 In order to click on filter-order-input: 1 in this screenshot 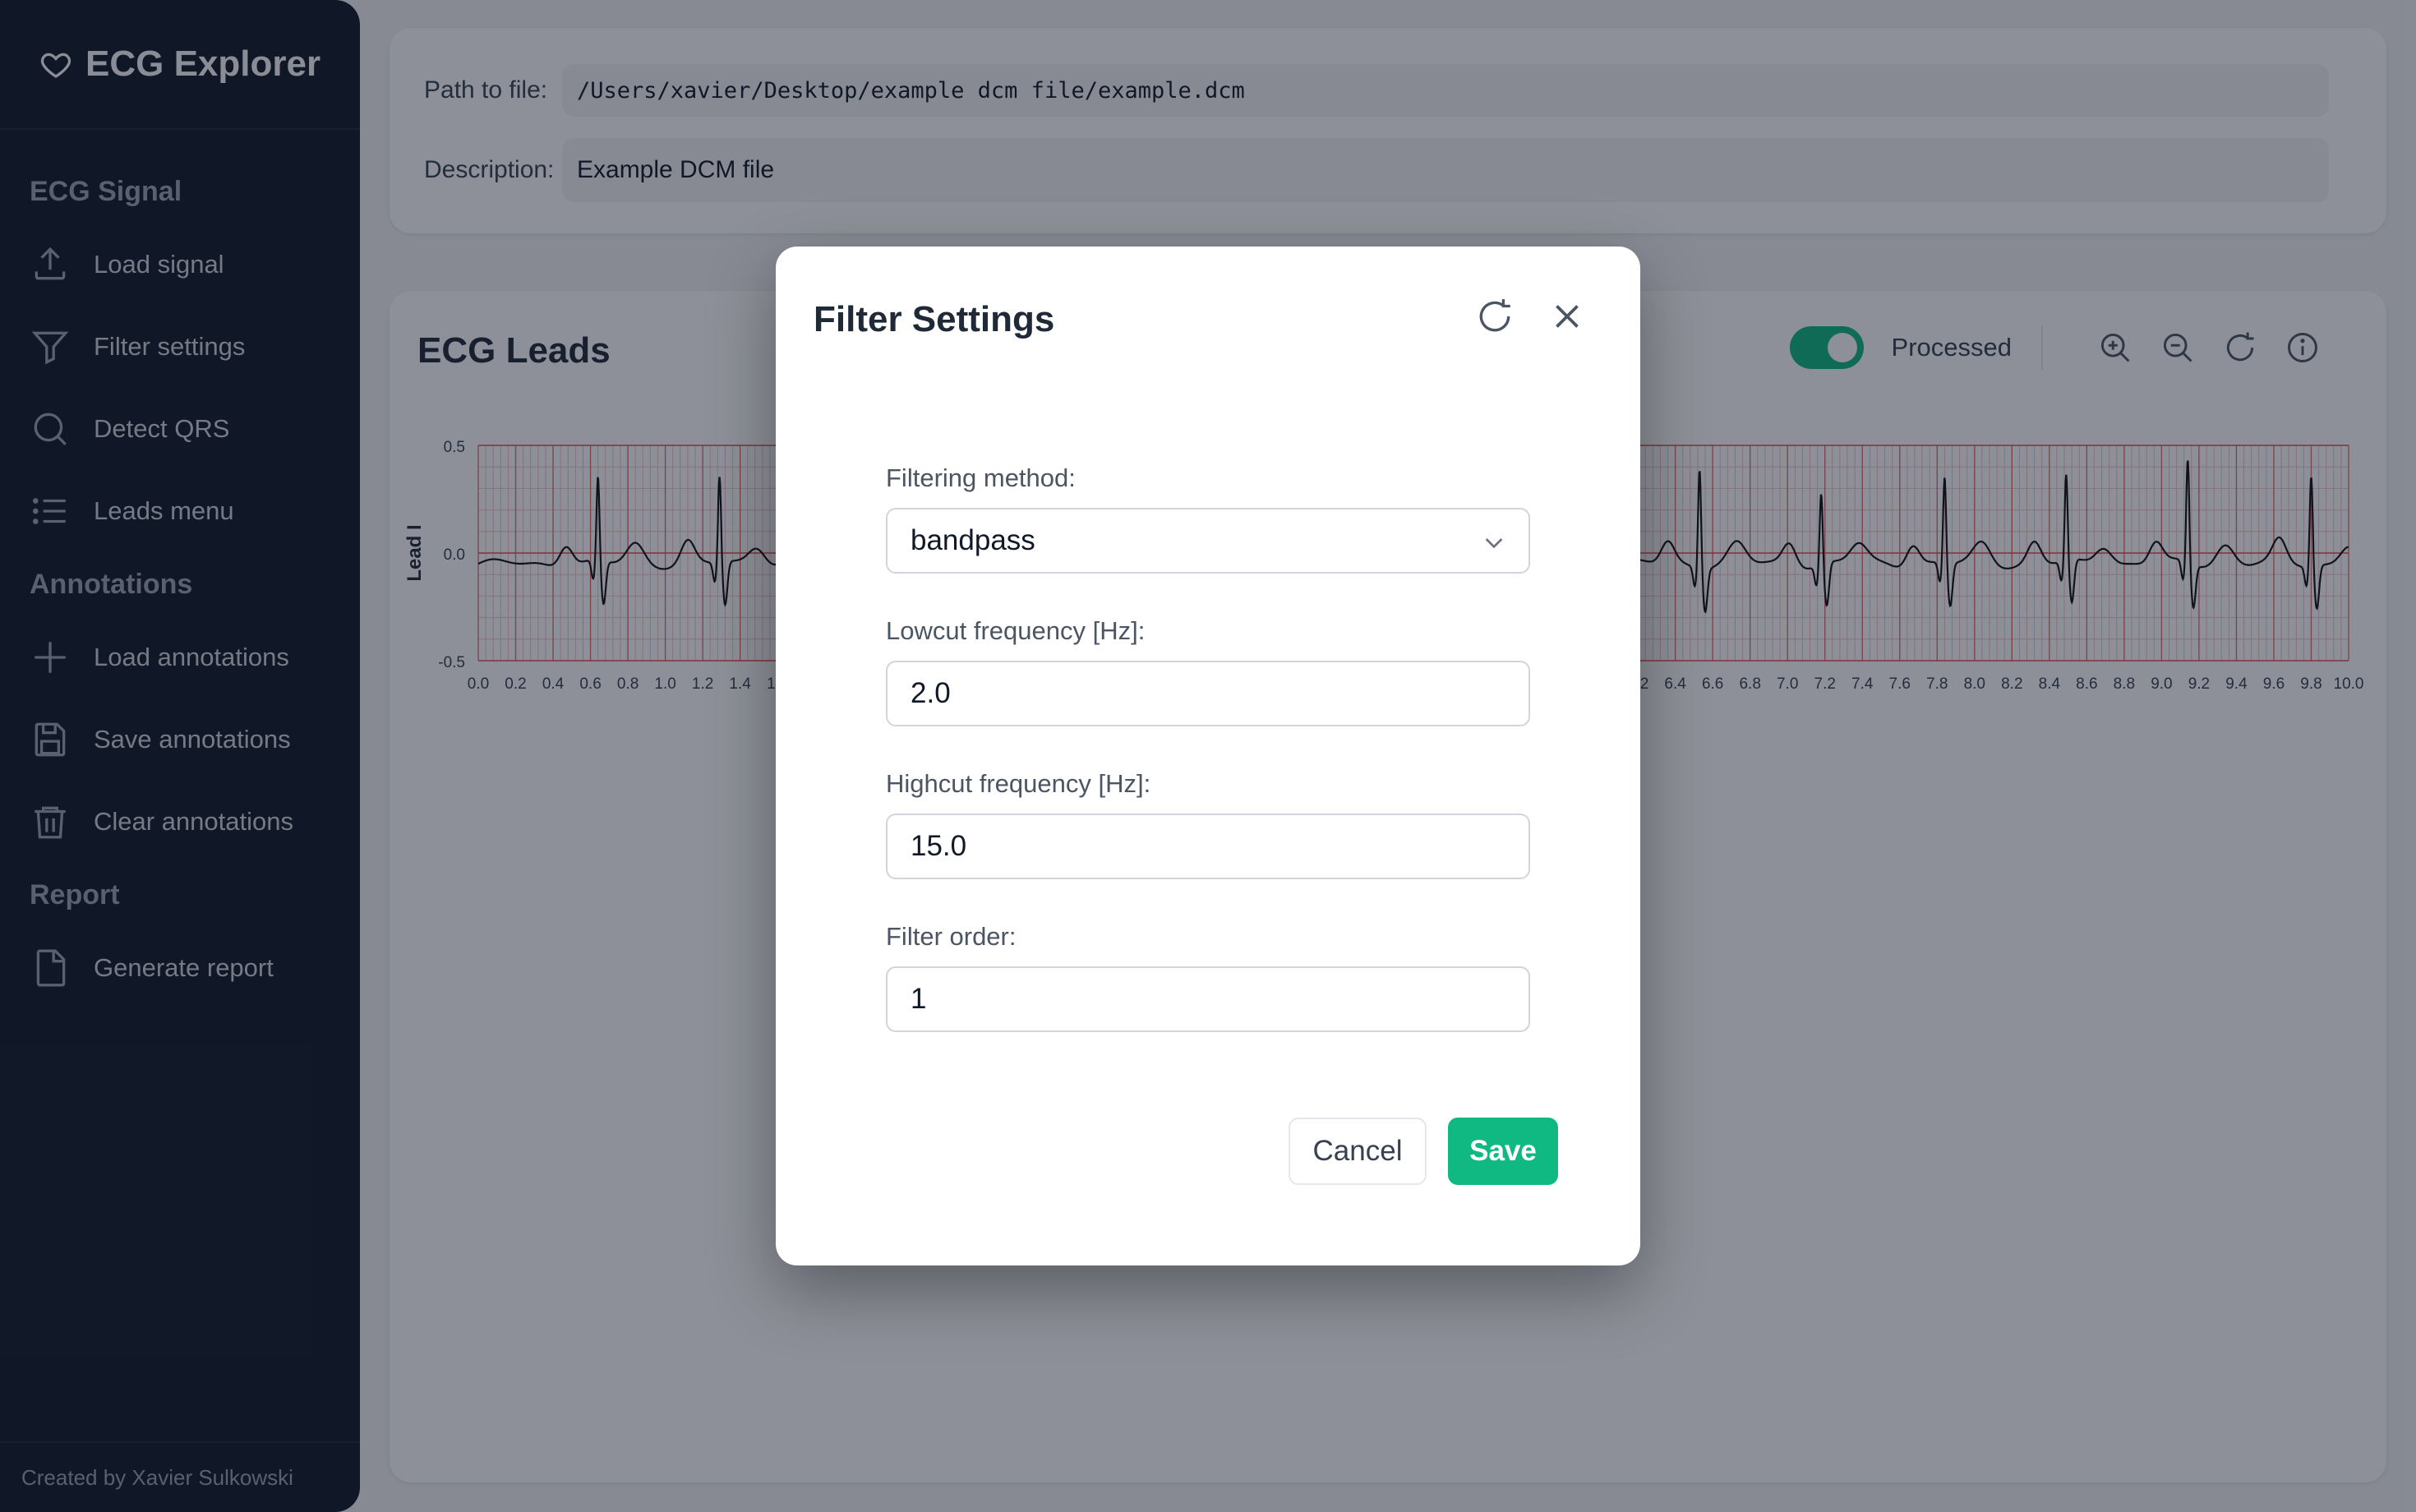, I will do `click(1208, 999)`.